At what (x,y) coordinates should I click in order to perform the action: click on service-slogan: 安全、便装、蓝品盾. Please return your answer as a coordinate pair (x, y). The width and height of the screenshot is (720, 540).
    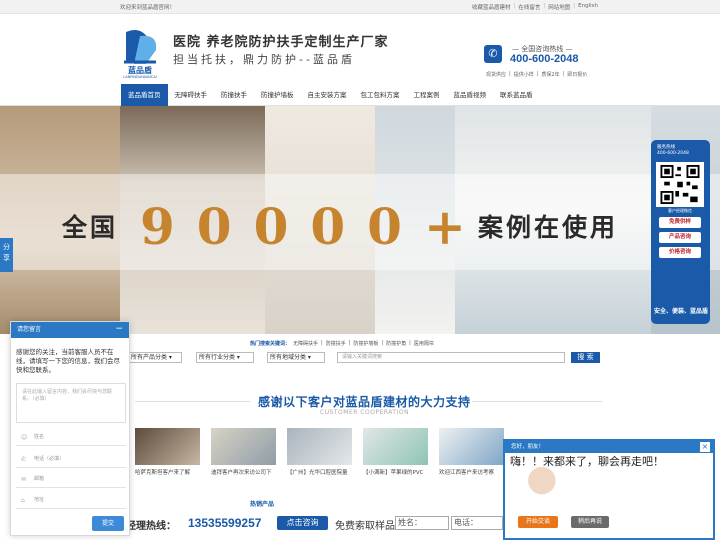
    Looking at the image, I should click on (680, 311).